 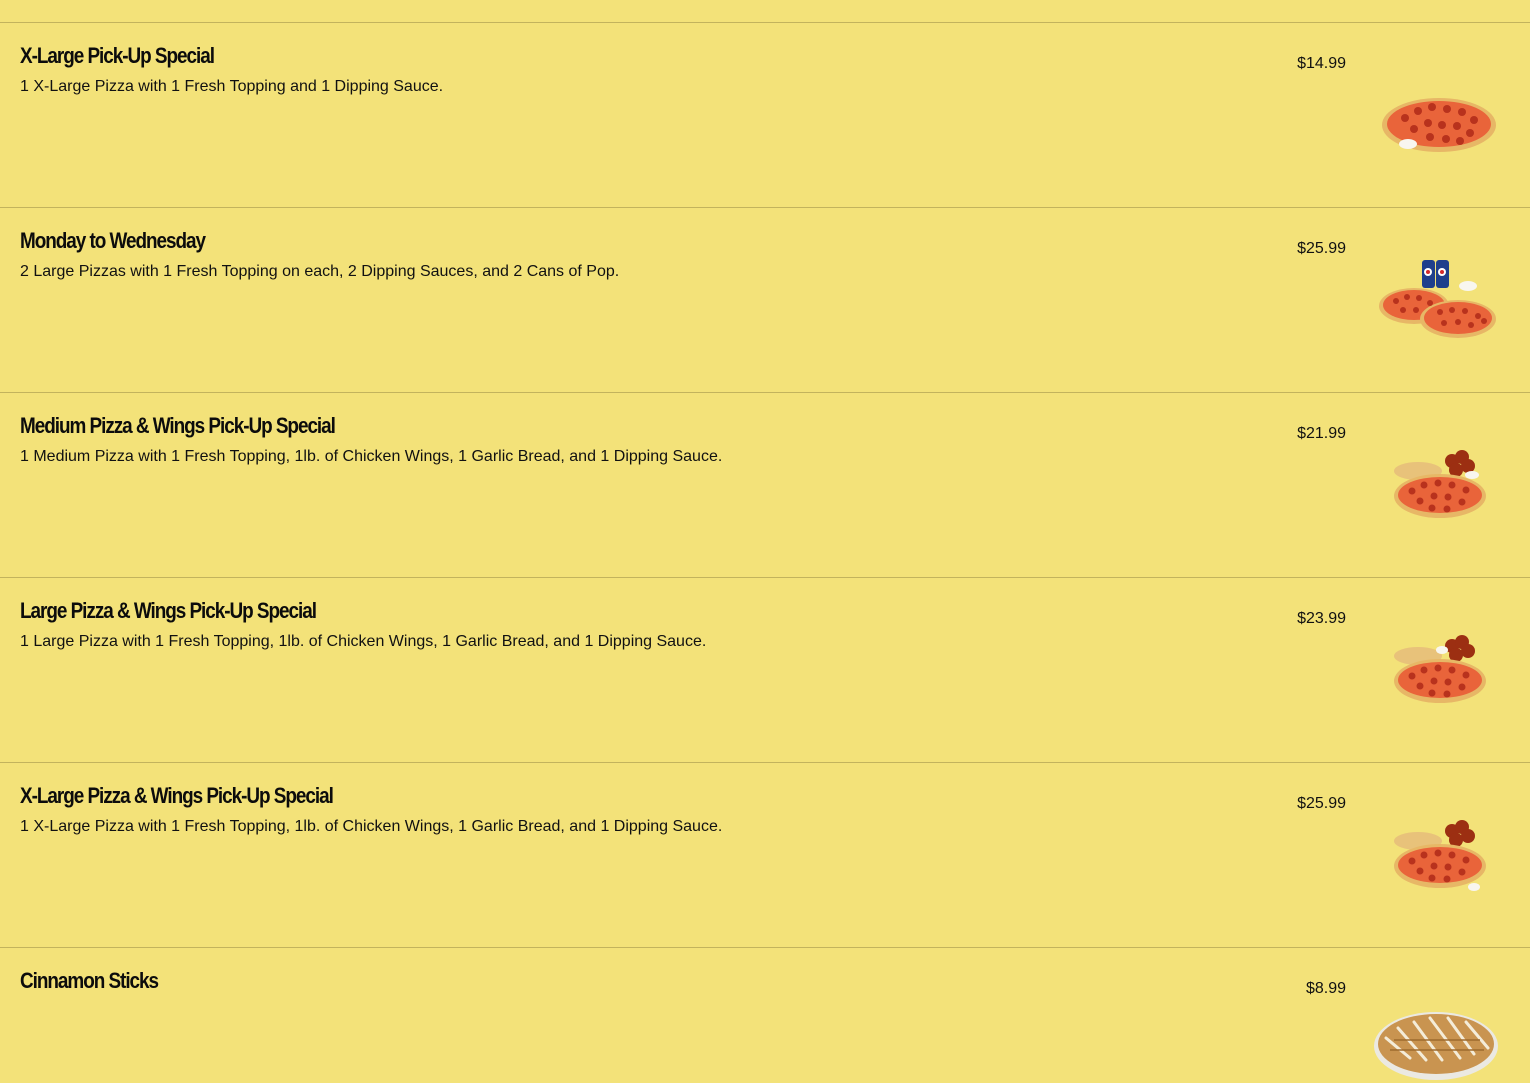 What do you see at coordinates (1438, 298) in the screenshot?
I see `two-pizzas-pop-photo` at bounding box center [1438, 298].